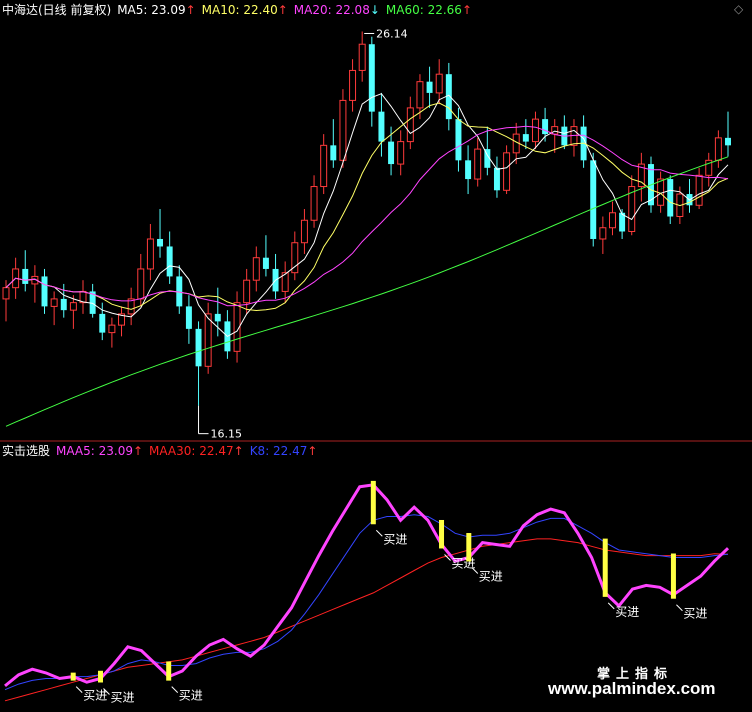 This screenshot has width=752, height=712. I want to click on ma20-value: MA20: 22.08, so click(331, 10).